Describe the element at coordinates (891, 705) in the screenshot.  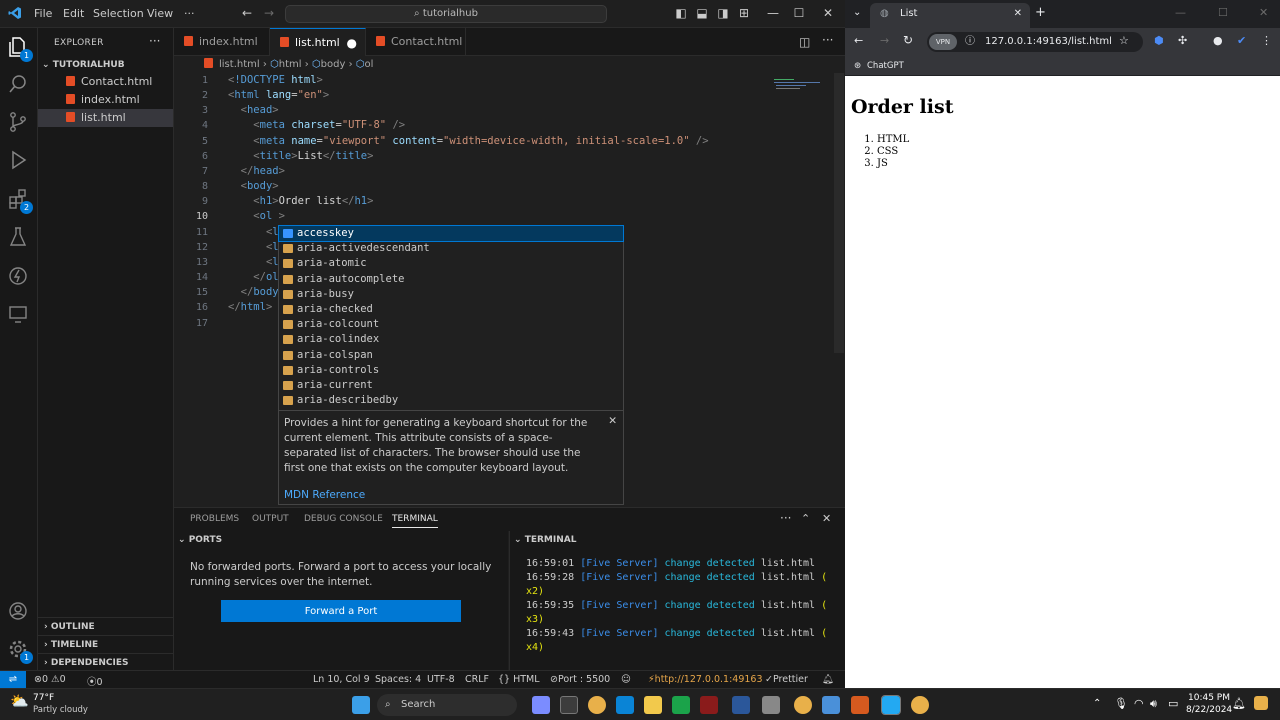
I see `vscode-taskbar-icon` at that location.